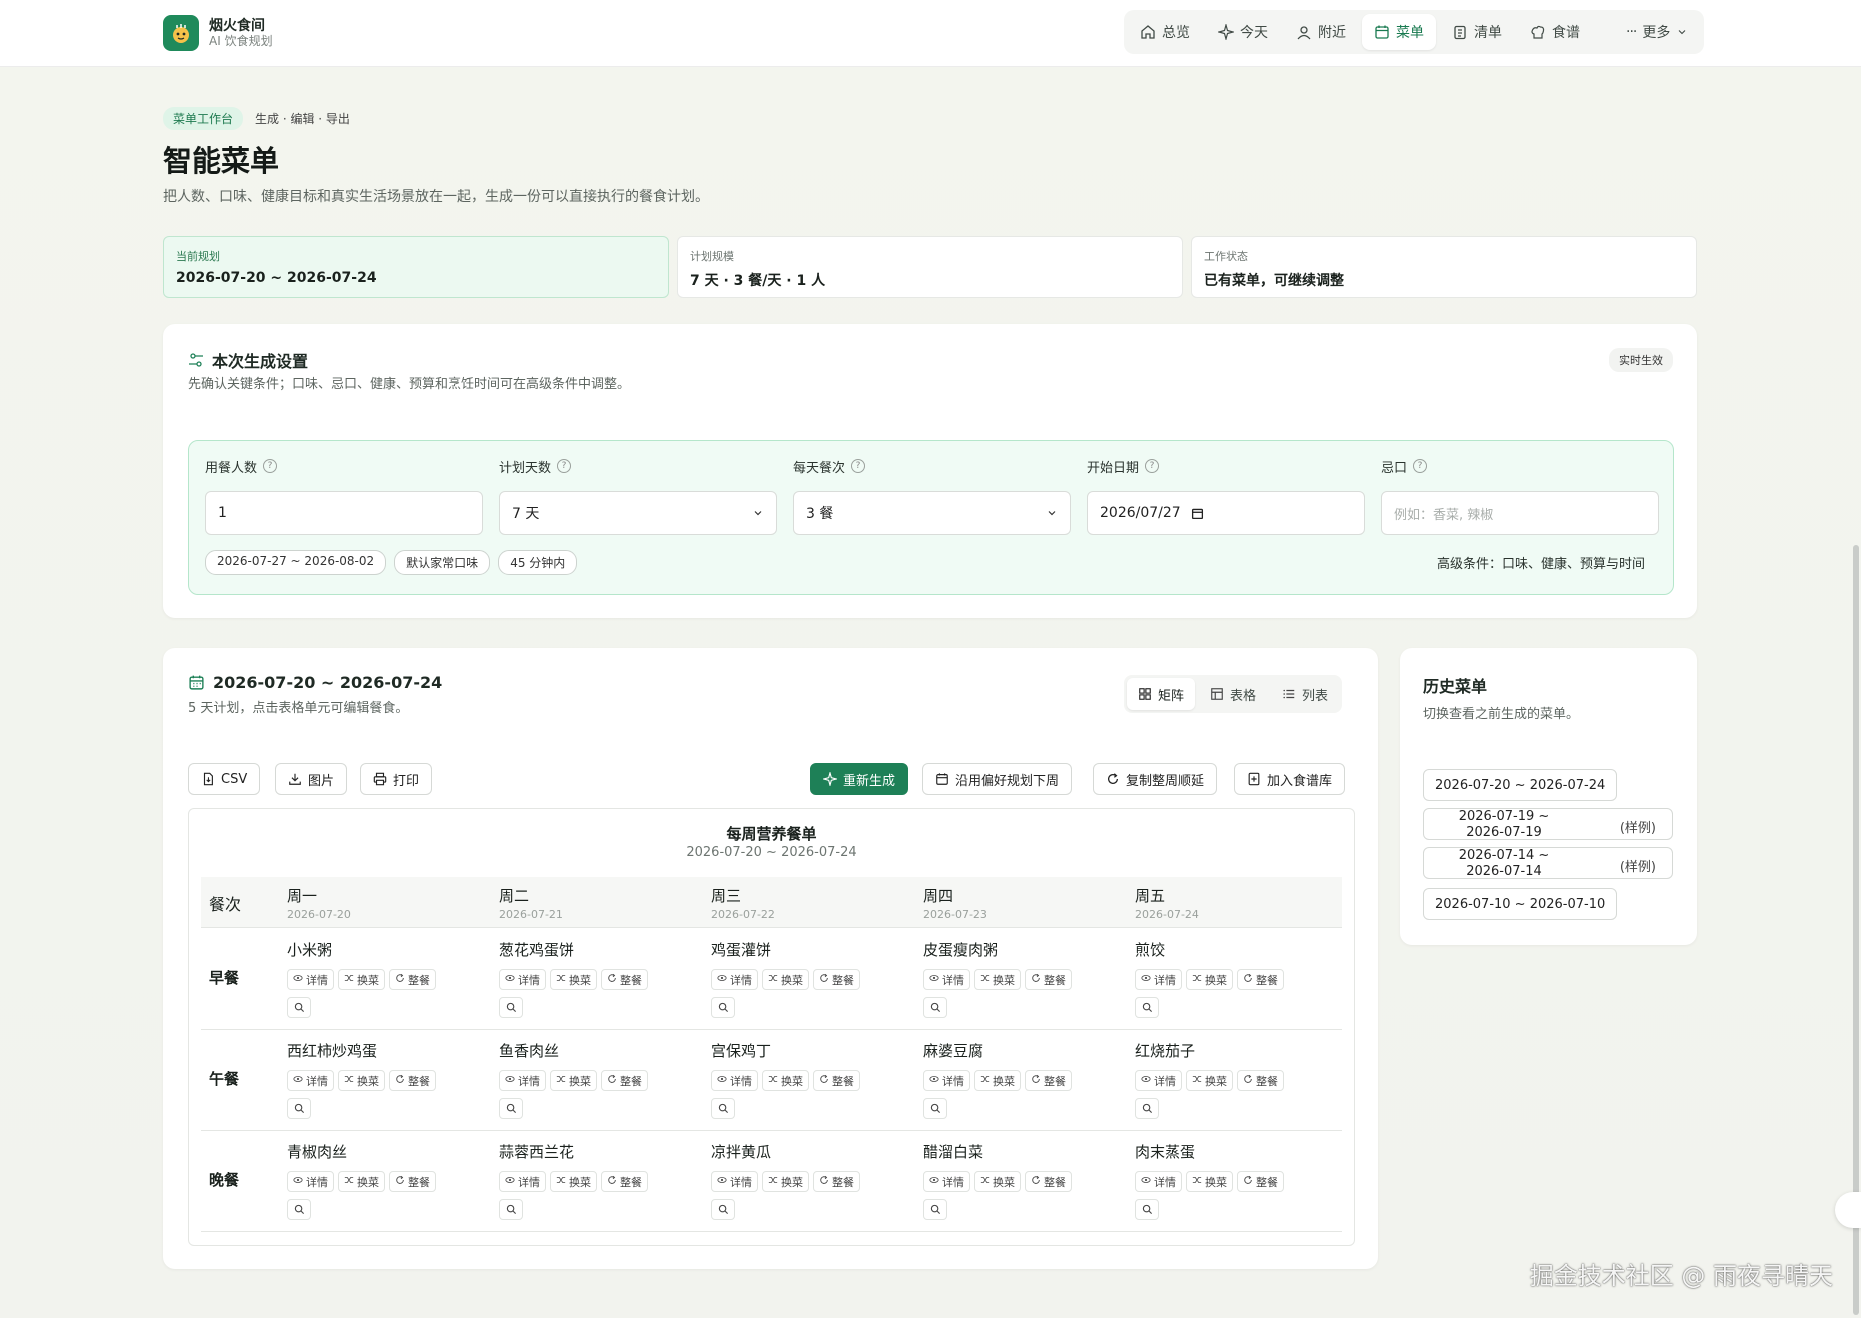 This screenshot has height=1318, width=1861. What do you see at coordinates (1477, 32) in the screenshot?
I see `nav-list: 清单` at bounding box center [1477, 32].